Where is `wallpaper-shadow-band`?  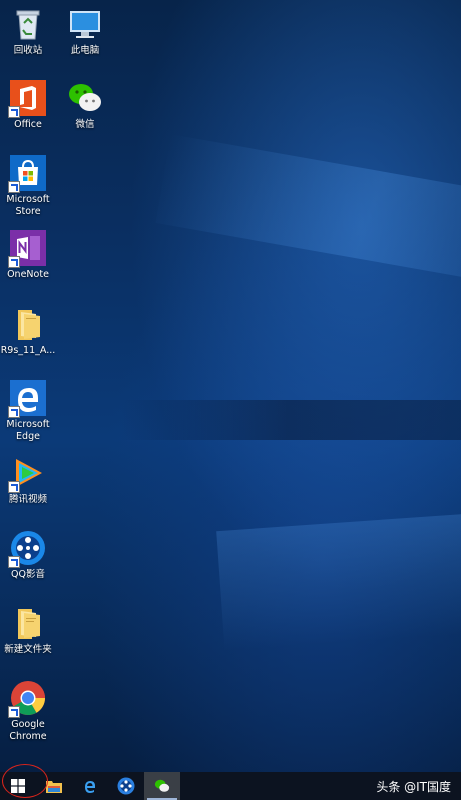
wallpaper-shadow-band is located at coordinates (290, 420).